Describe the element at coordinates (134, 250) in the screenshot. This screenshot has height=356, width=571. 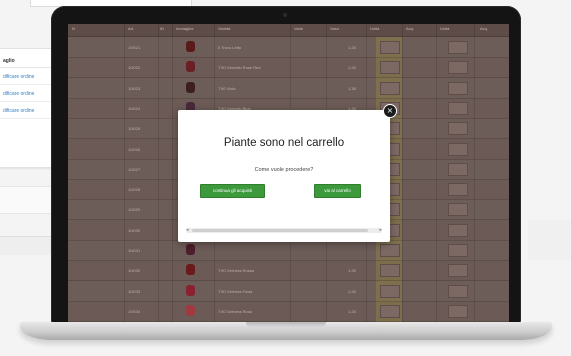
I see `article-code: 10/031` at that location.